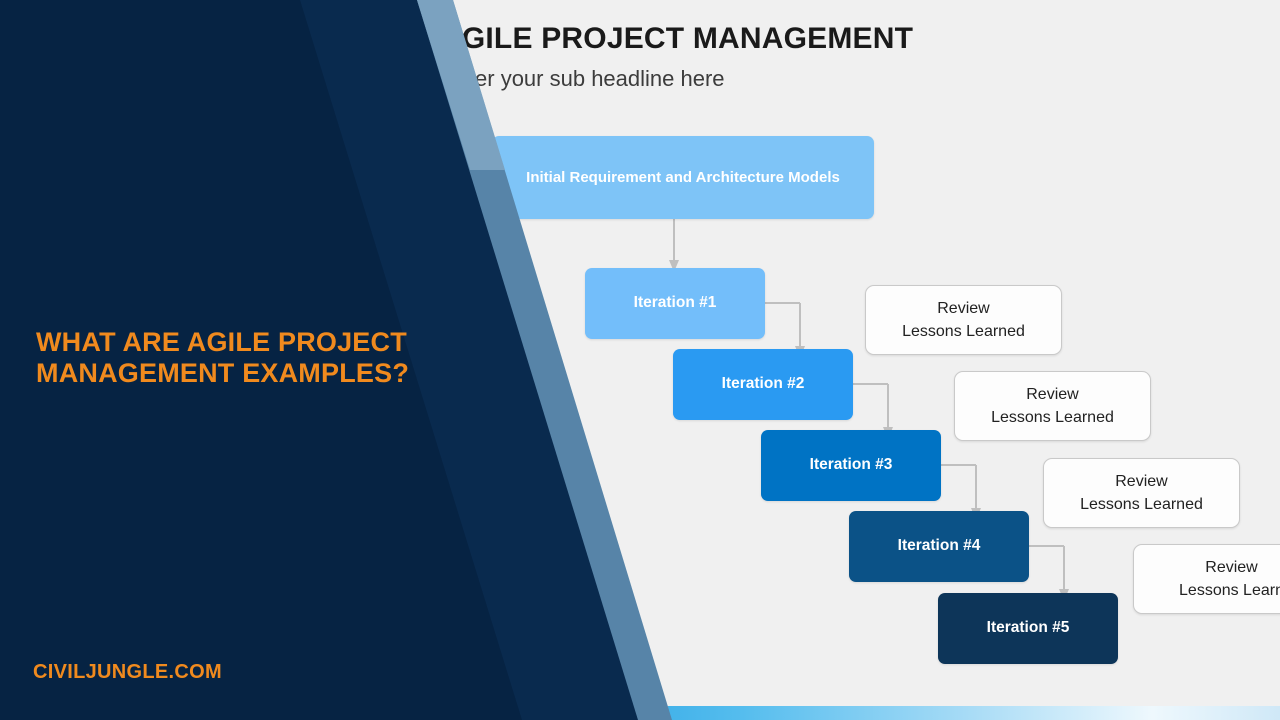  I want to click on node-iteration-5: Iteration #5, so click(1028, 628).